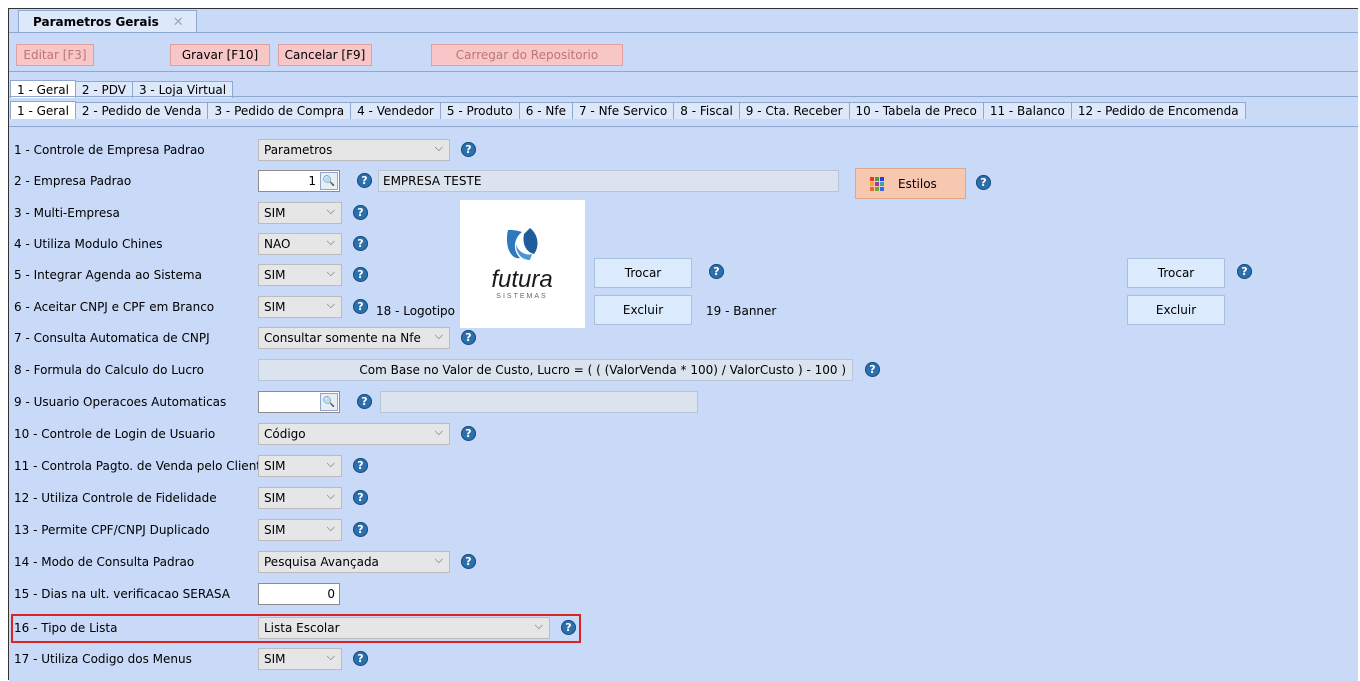 The height and width of the screenshot is (681, 1360). What do you see at coordinates (794, 110) in the screenshot?
I see `subtab-cta-receber: 9 - Cta. Receber` at bounding box center [794, 110].